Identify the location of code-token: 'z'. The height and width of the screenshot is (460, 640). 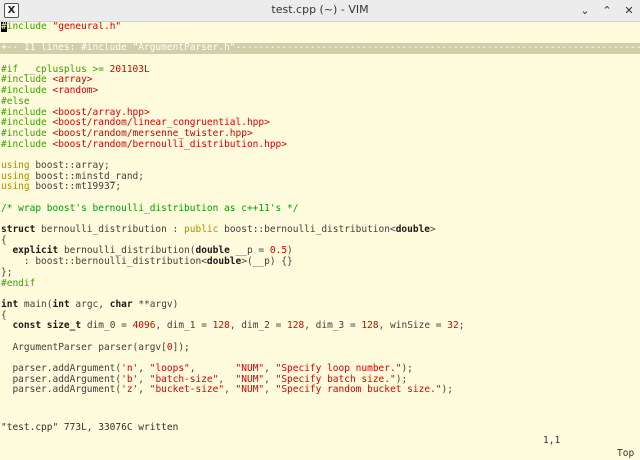
(130, 390).